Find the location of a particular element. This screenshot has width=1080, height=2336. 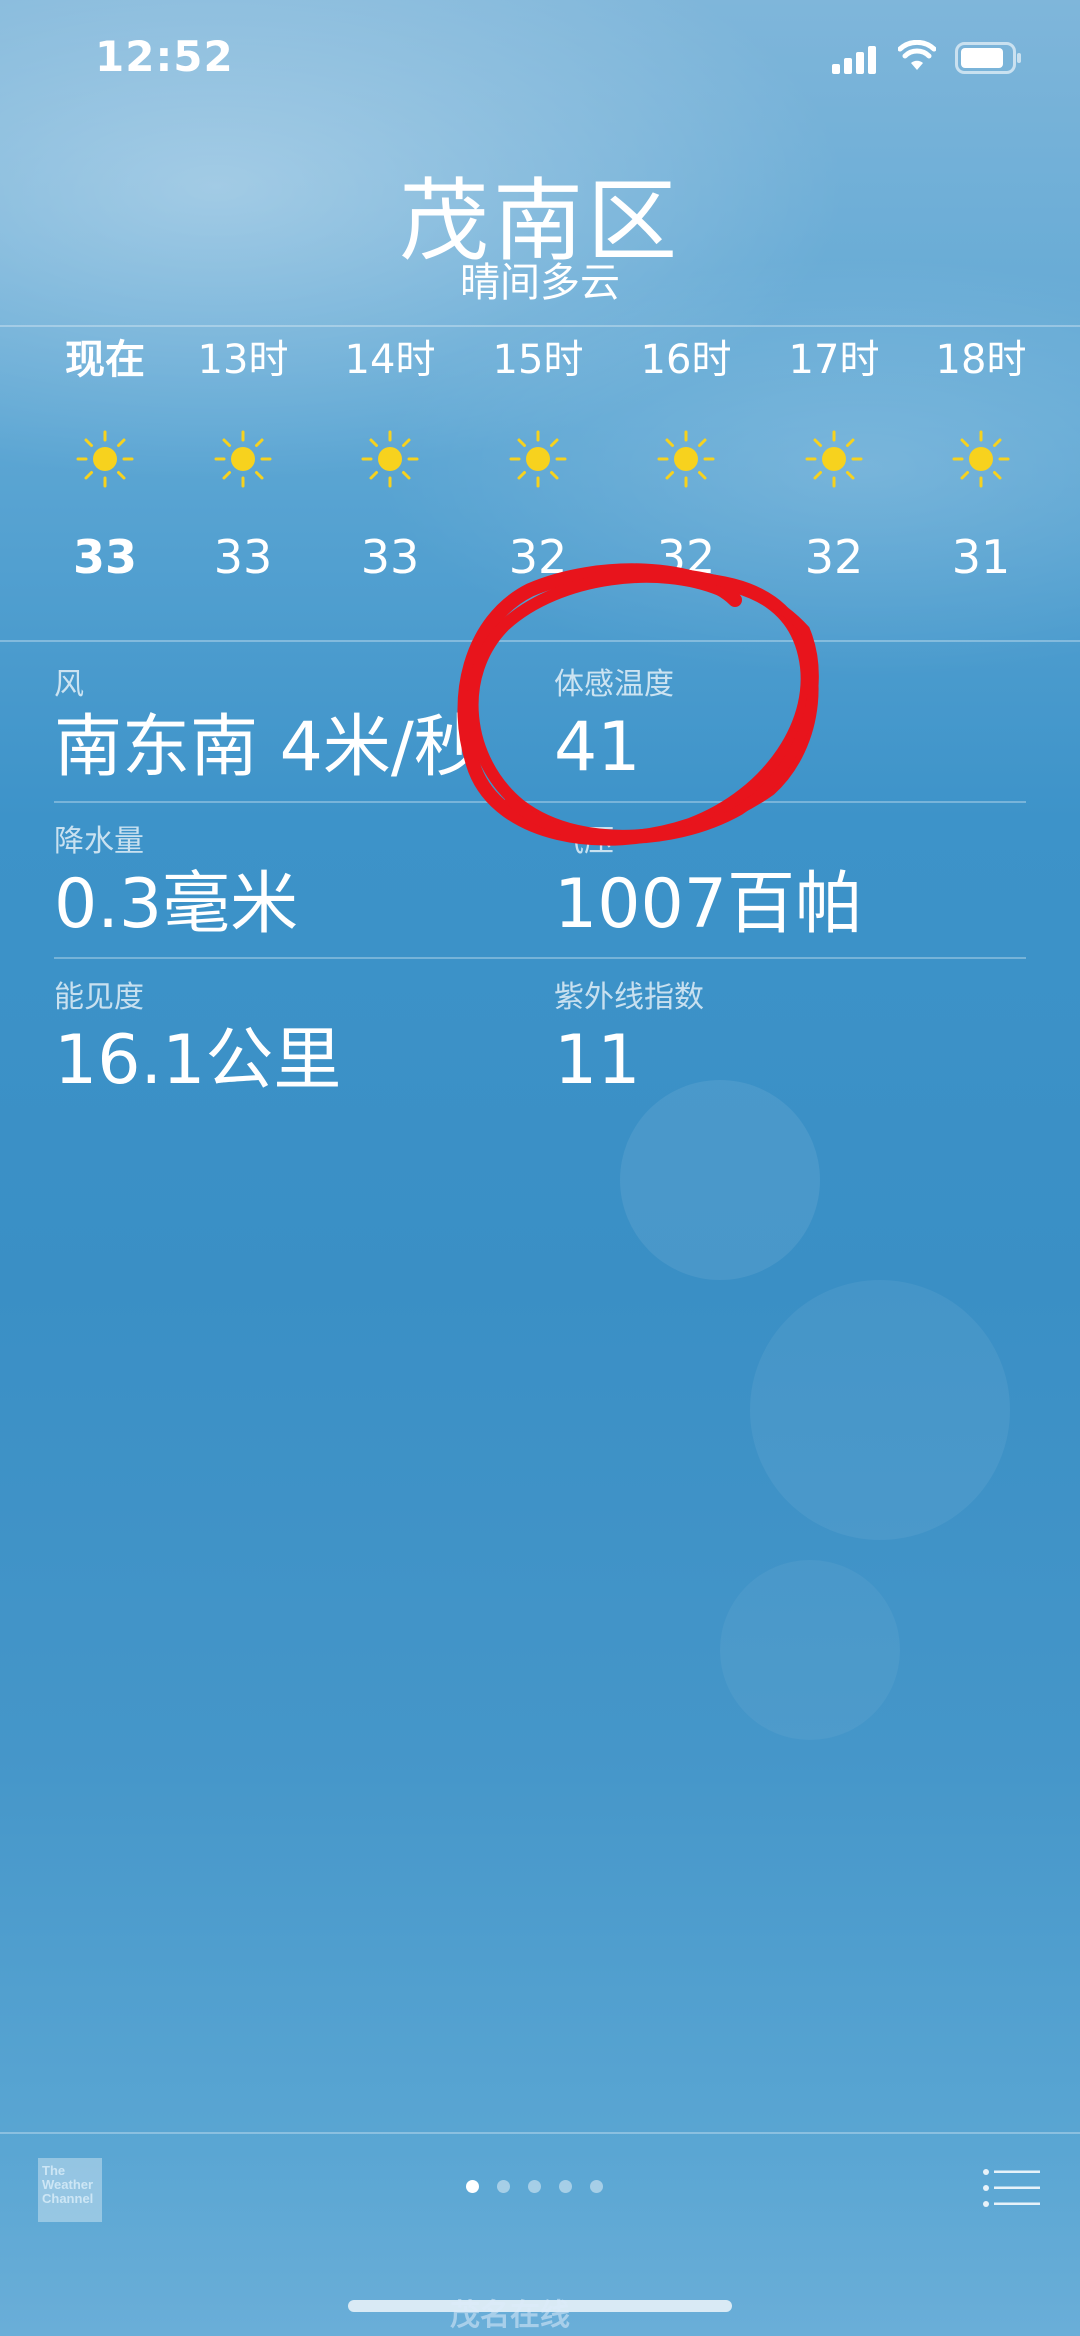

detail-label: 能见度 is located at coordinates (99, 997).